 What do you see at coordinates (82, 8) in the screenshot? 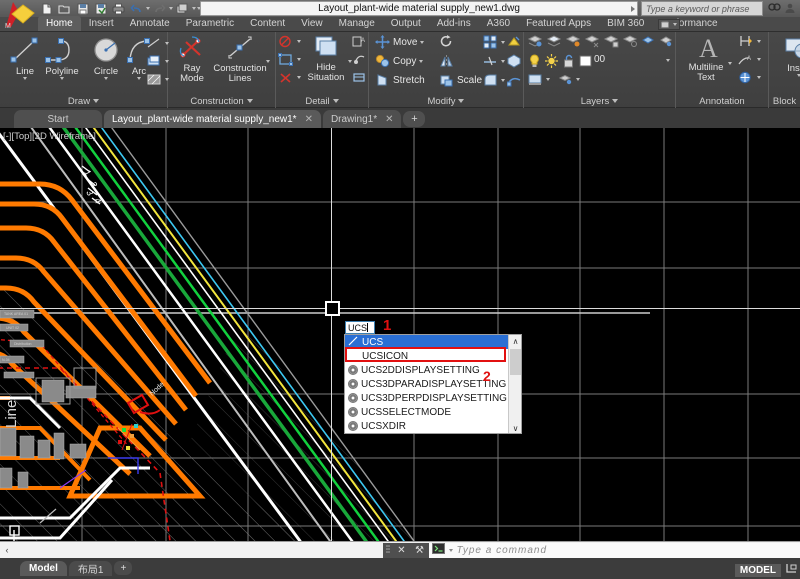
I see `save-icon` at bounding box center [82, 8].